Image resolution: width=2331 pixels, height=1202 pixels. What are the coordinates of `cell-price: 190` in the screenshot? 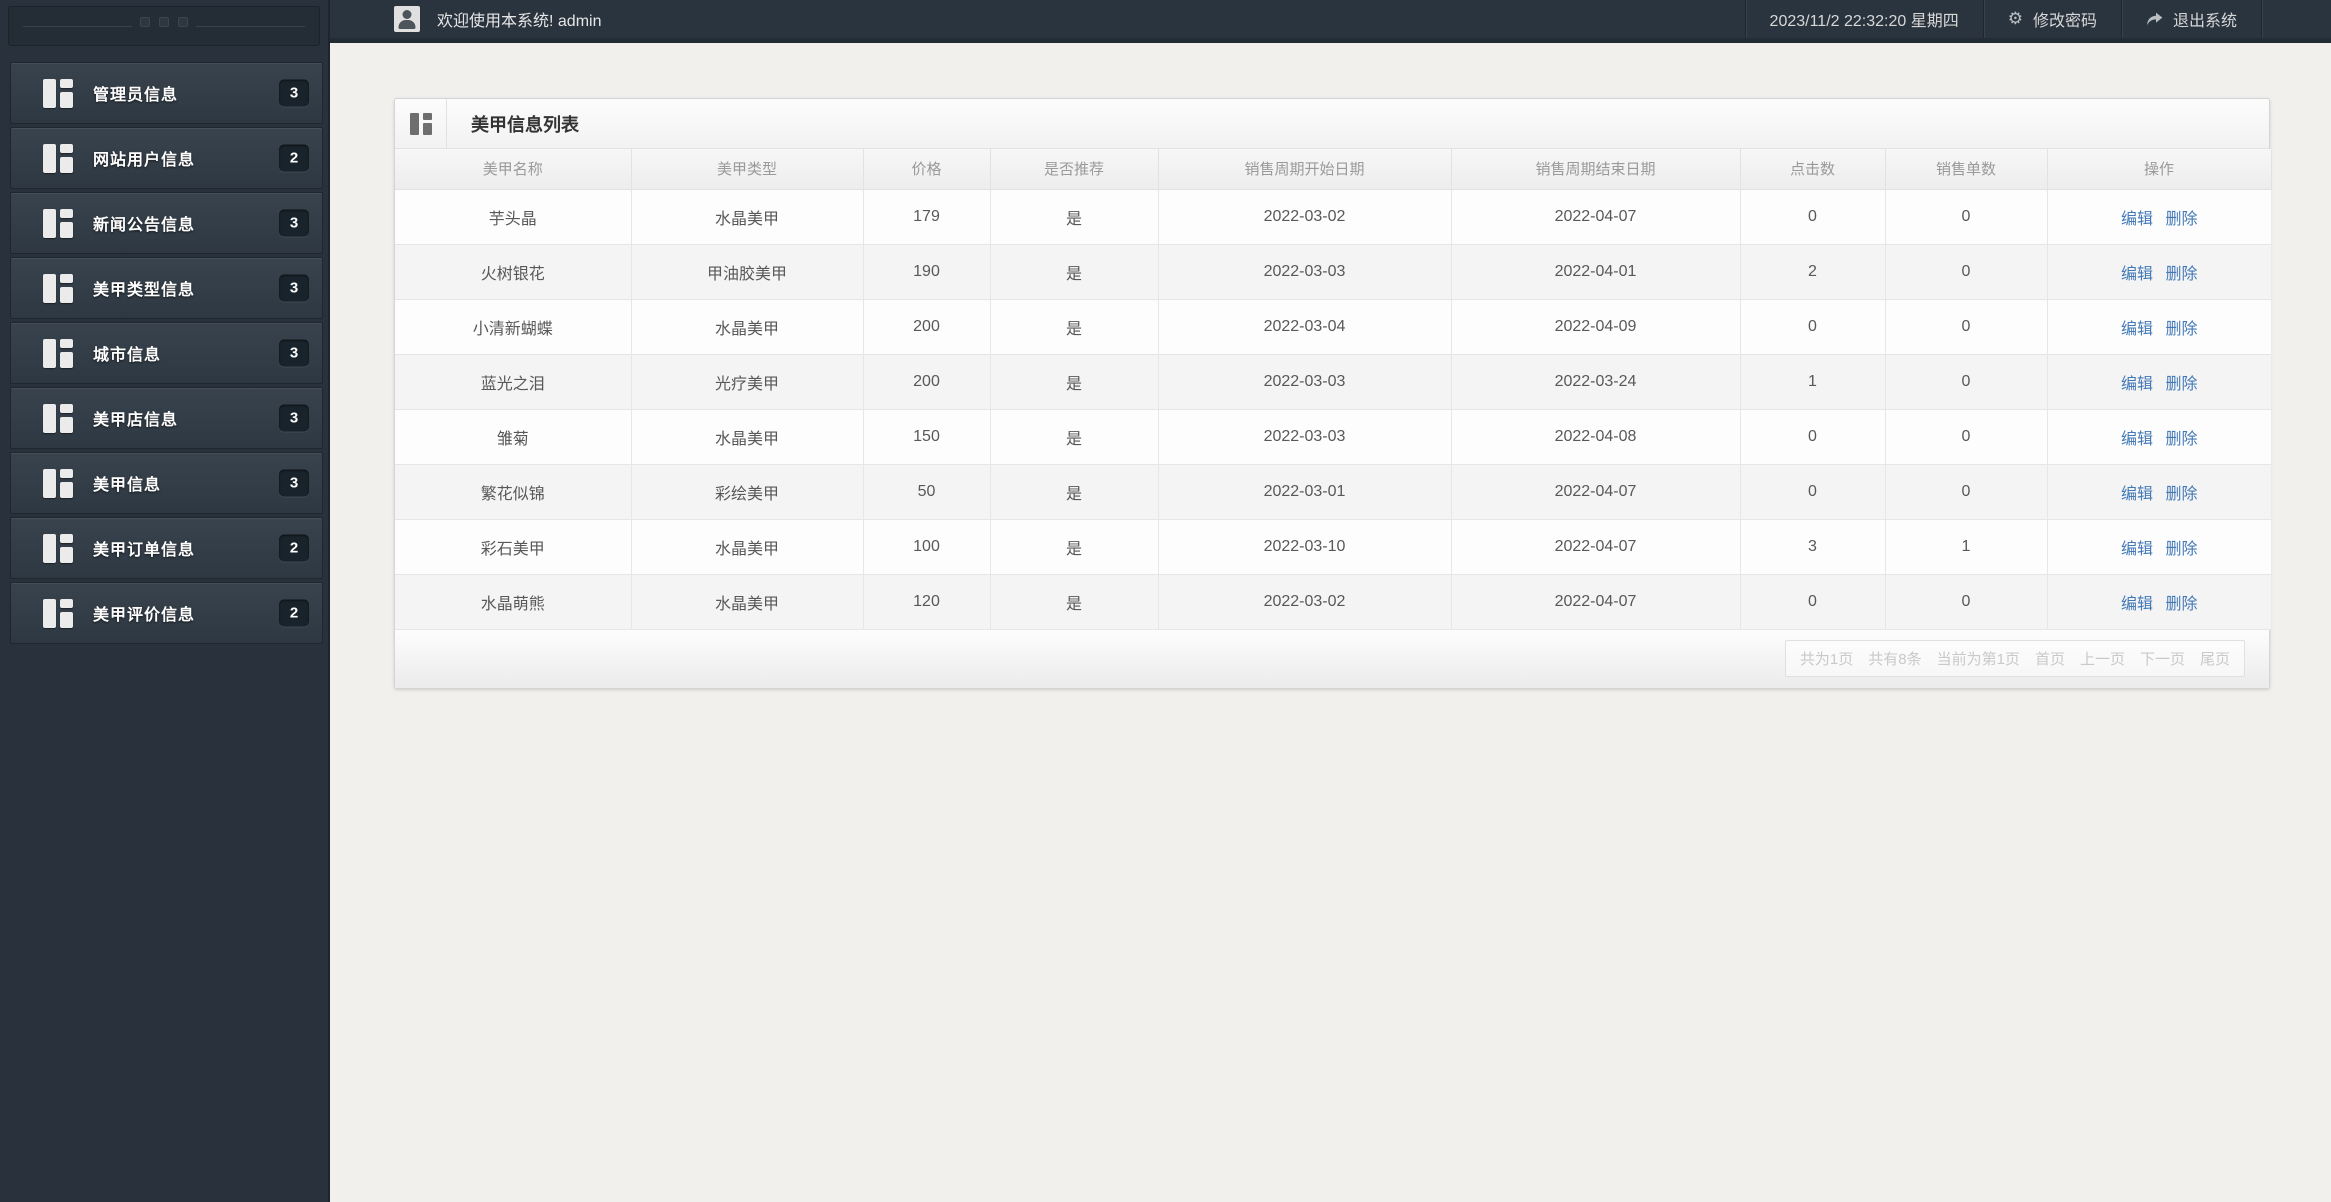 It's located at (927, 272).